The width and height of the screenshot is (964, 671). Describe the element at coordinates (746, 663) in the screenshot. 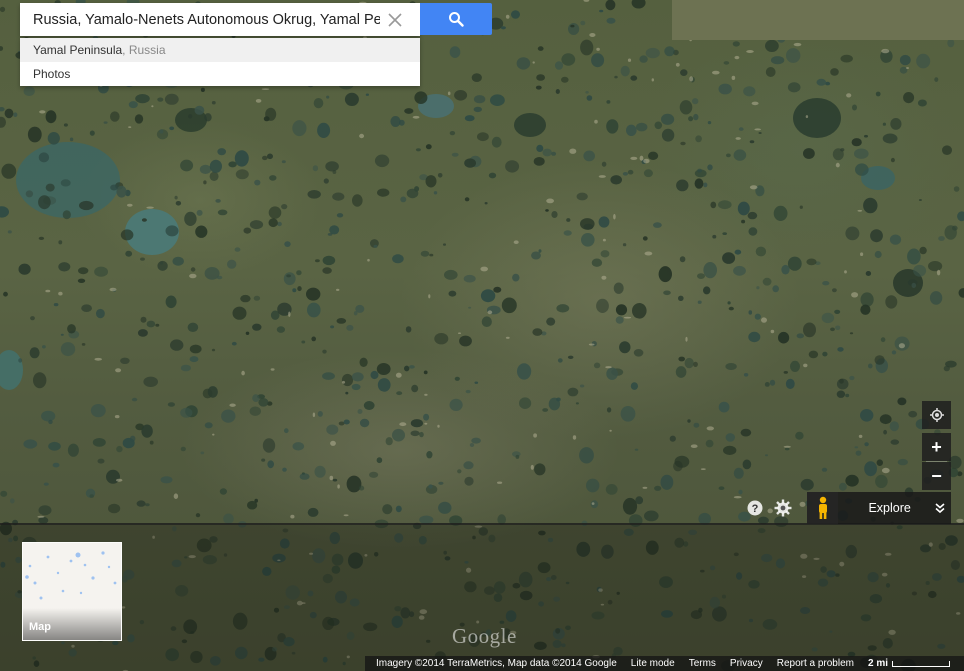

I see `privacy-link: Privacy` at that location.